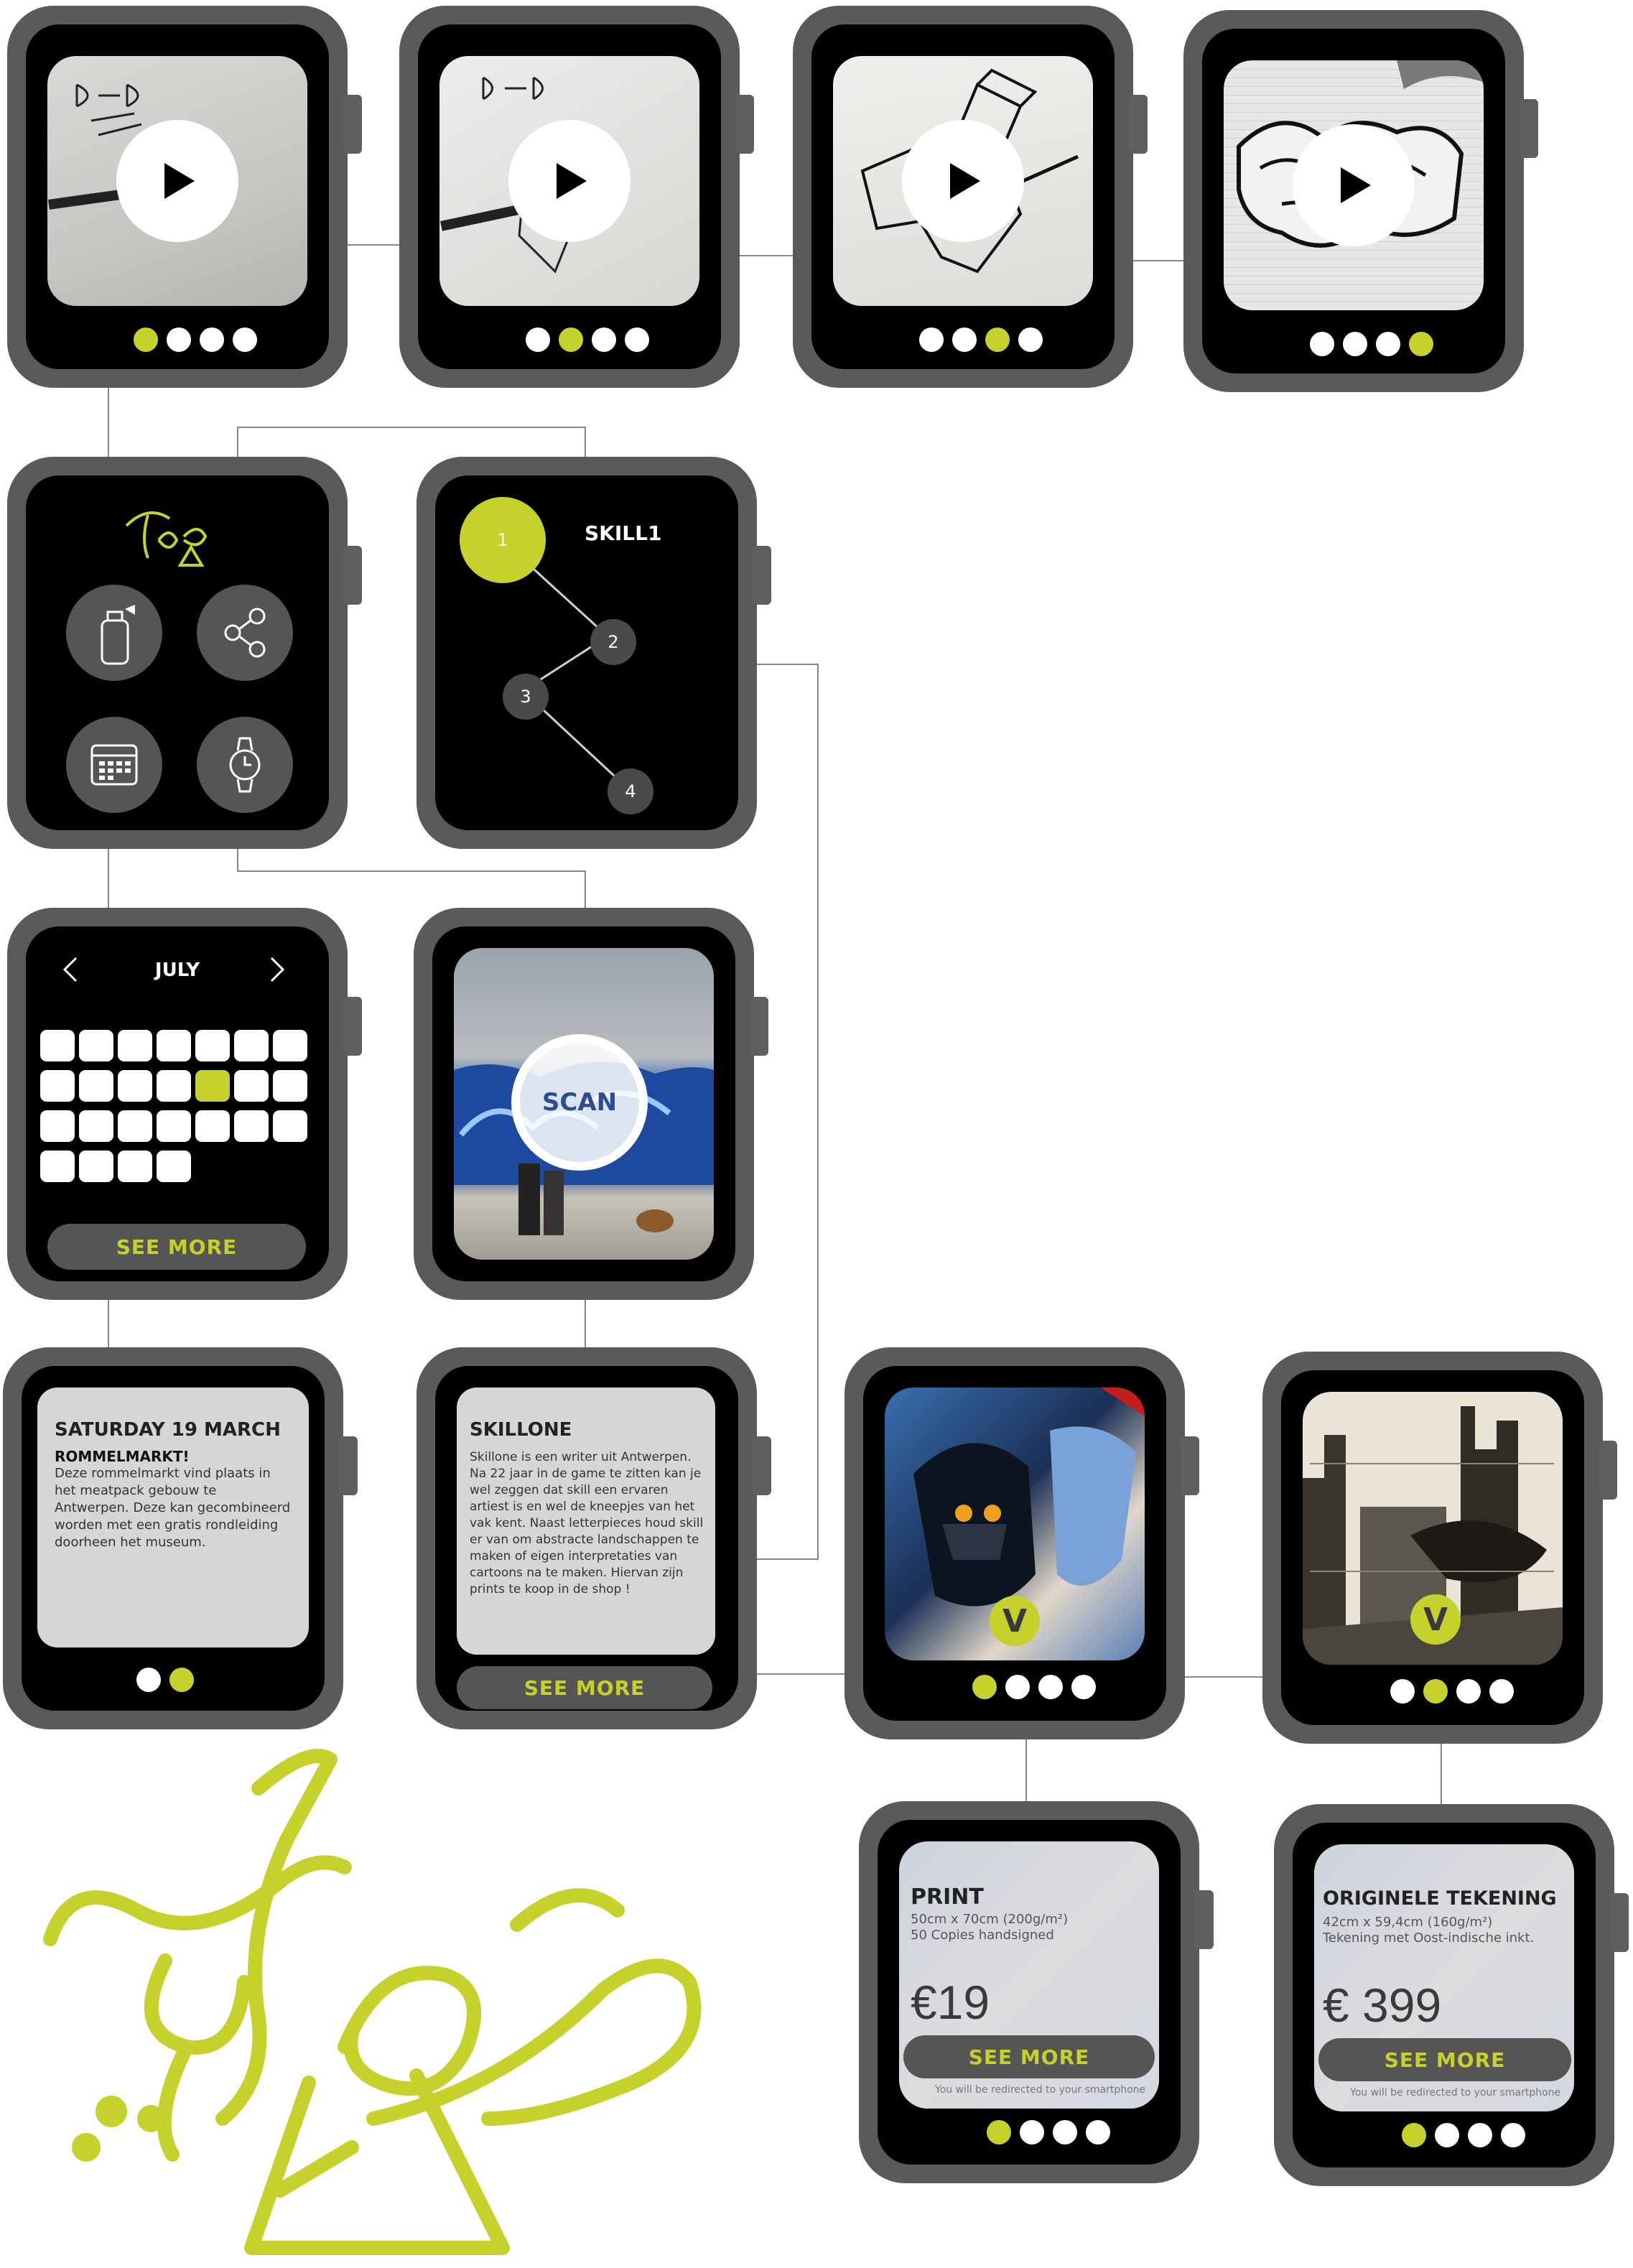 Image resolution: width=1633 pixels, height=2268 pixels. Describe the element at coordinates (387, 2004) in the screenshot. I see `taob-tag-logo` at that location.